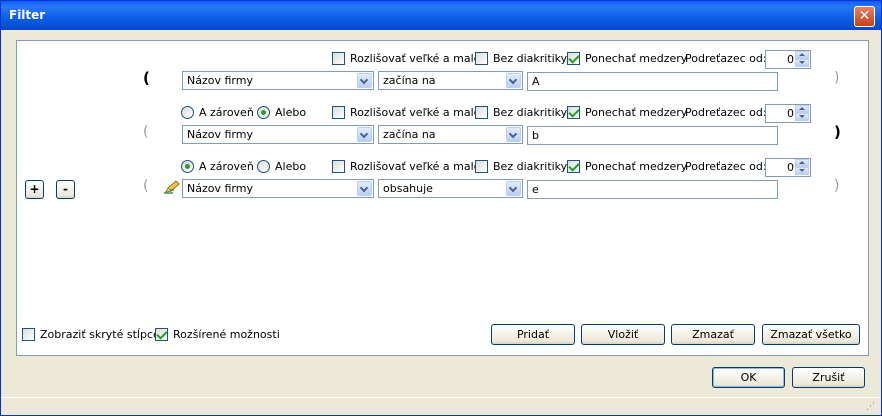 The image size is (882, 416). I want to click on row3-case-label: Rozlišovať veľké a malé, so click(415, 166).